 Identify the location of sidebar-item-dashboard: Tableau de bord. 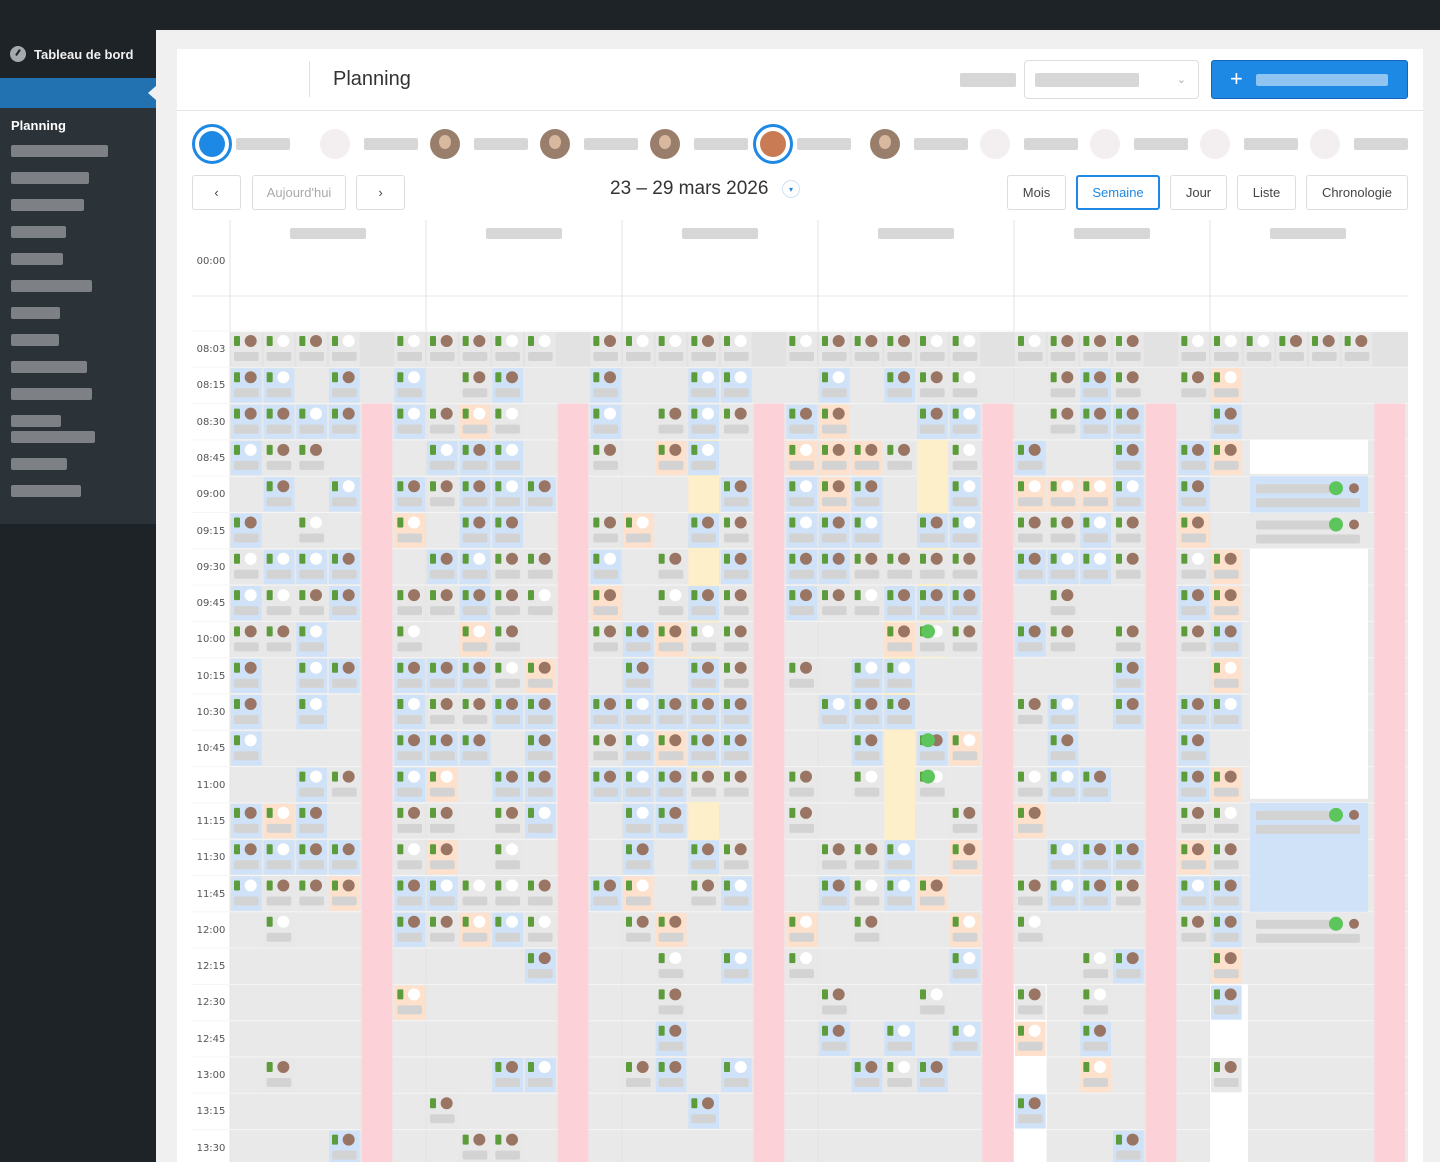
(78, 54).